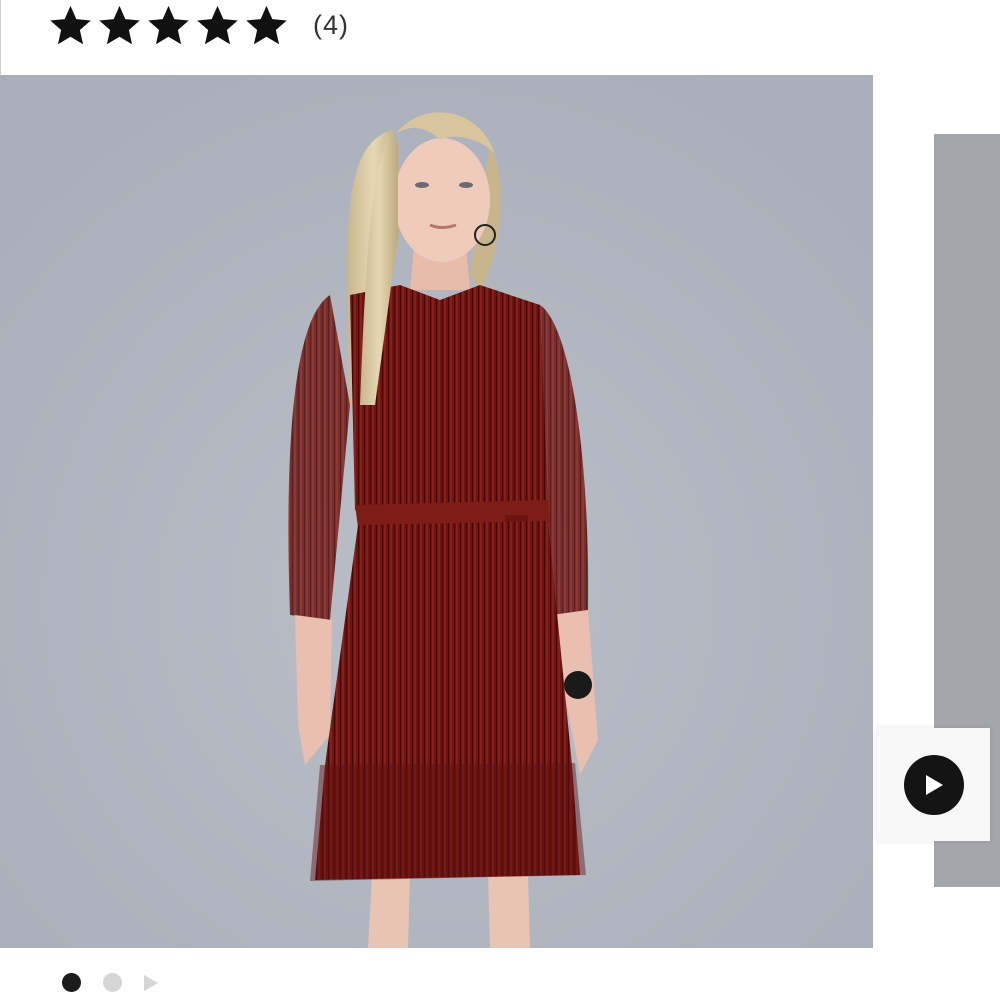 Image resolution: width=1000 pixels, height=1000 pixels. I want to click on image-carousel-pager, so click(110, 982).